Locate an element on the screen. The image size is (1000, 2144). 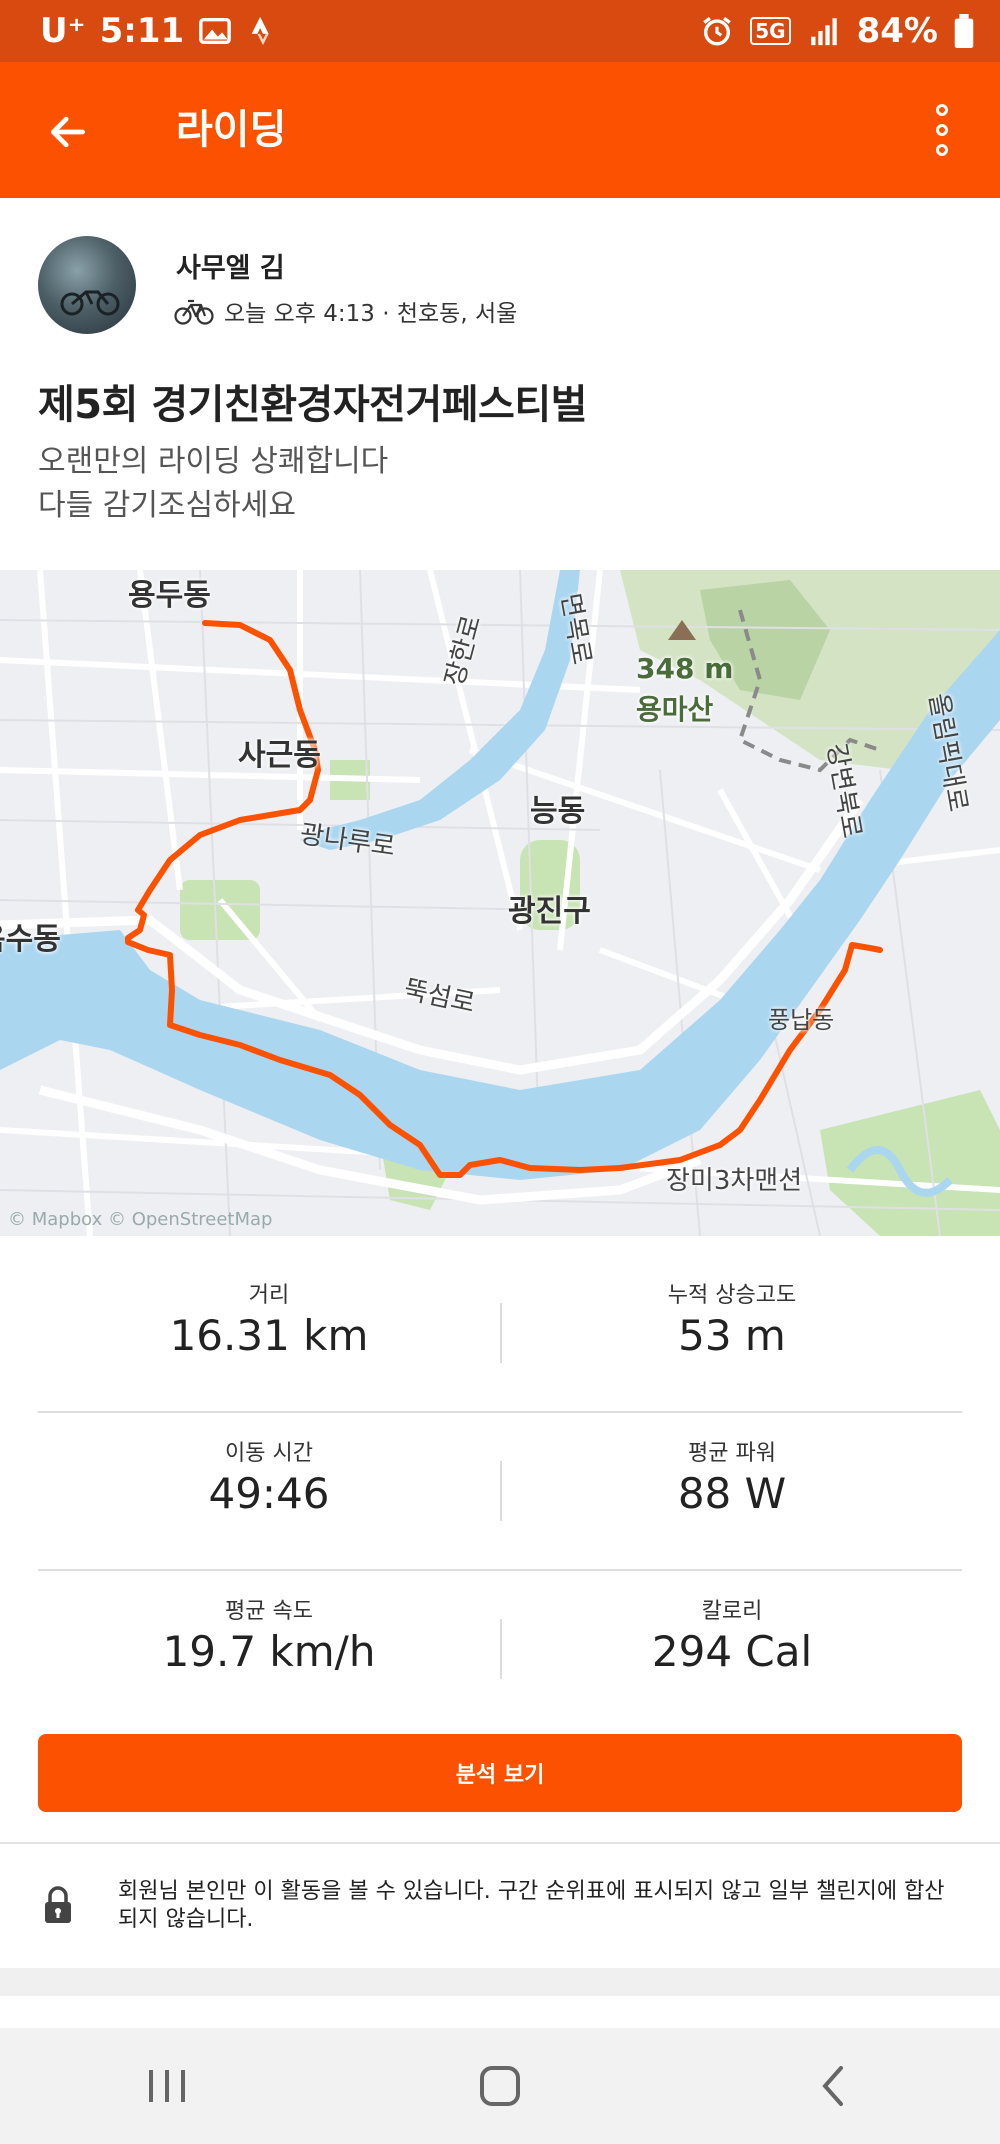
stat-moving-time: 이동 시간 49:46 is located at coordinates (269, 1492).